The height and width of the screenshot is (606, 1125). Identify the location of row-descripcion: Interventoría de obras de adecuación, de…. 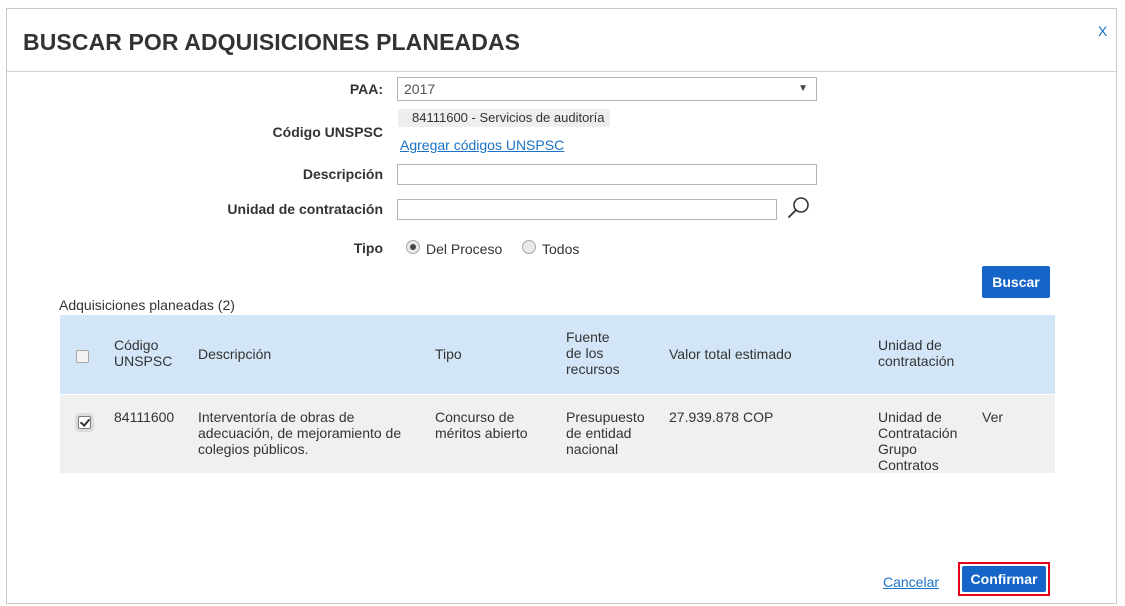
(300, 433).